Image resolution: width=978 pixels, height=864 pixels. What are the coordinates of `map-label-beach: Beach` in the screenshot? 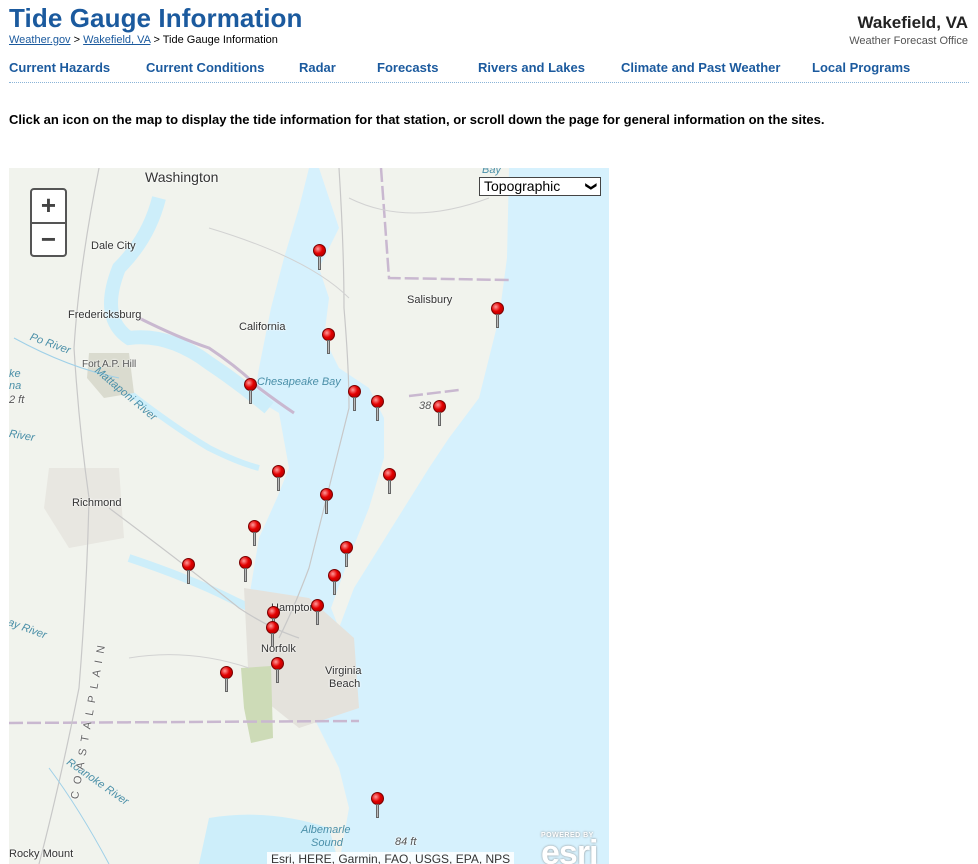 It's located at (345, 684).